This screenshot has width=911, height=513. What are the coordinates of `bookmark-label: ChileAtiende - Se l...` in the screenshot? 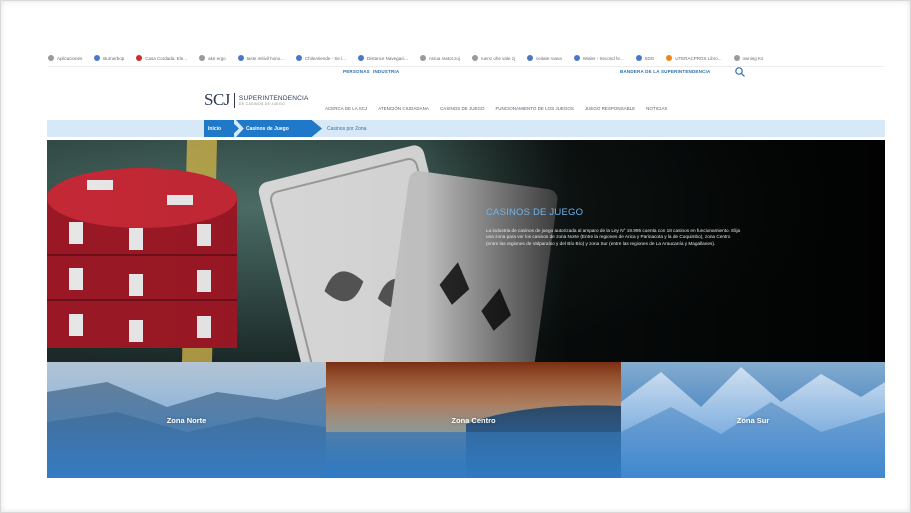 It's located at (325, 58).